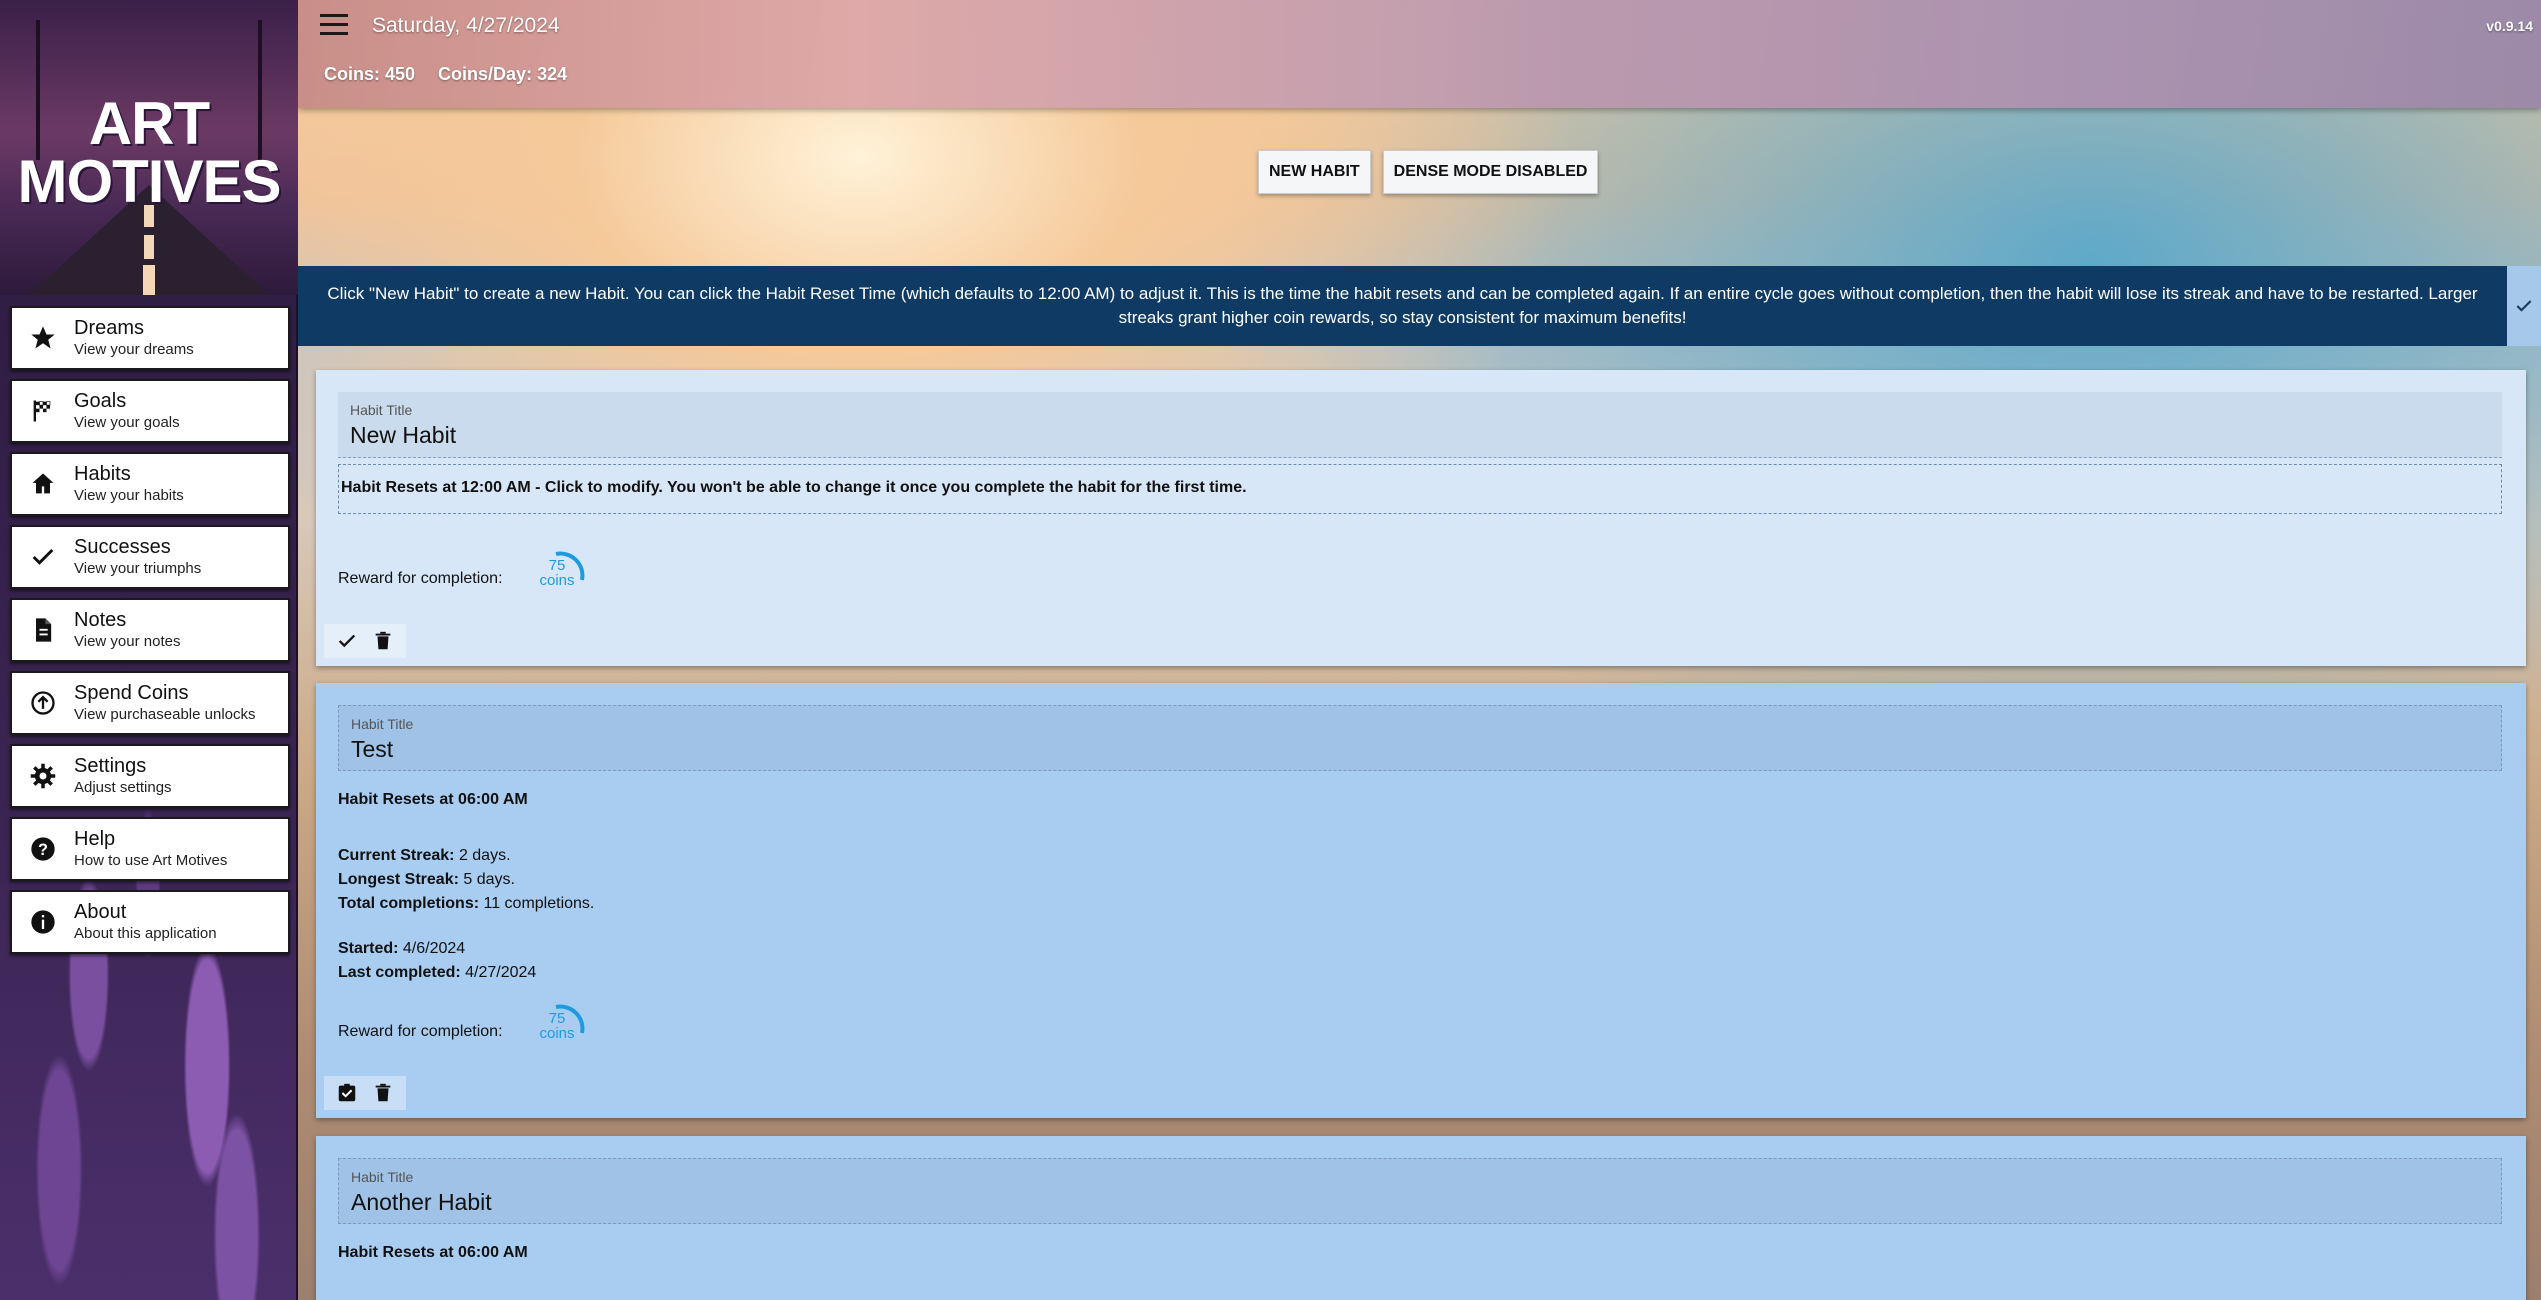 This screenshot has width=2541, height=1300. I want to click on sidebar-item-title: Goals, so click(100, 401).